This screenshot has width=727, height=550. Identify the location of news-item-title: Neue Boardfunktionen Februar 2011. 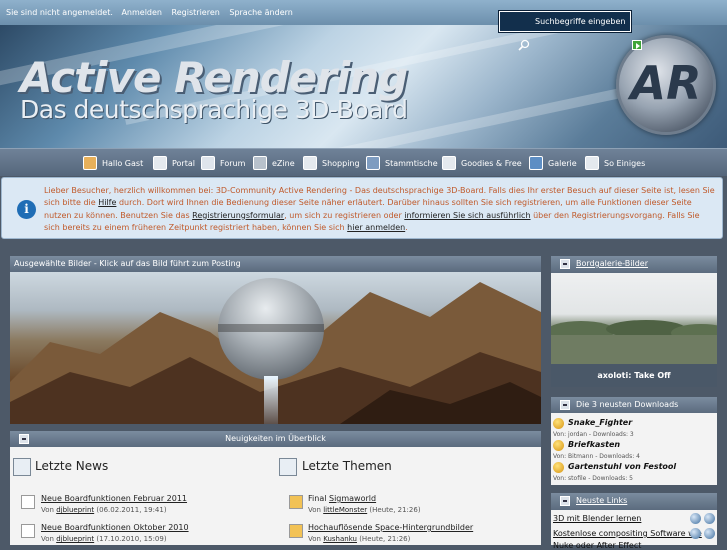
(114, 498).